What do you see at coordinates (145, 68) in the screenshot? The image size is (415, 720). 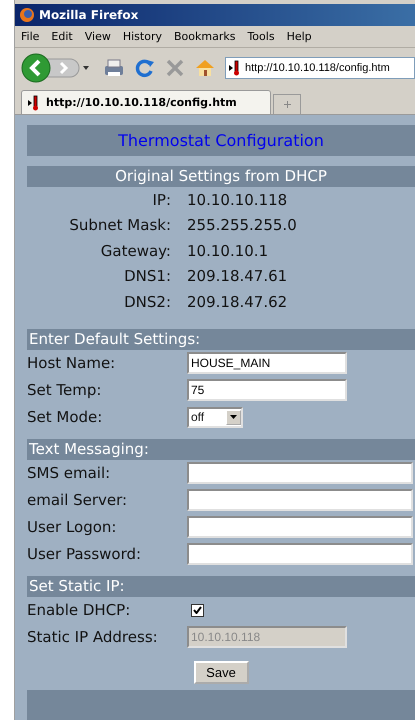 I see `reload-icon` at bounding box center [145, 68].